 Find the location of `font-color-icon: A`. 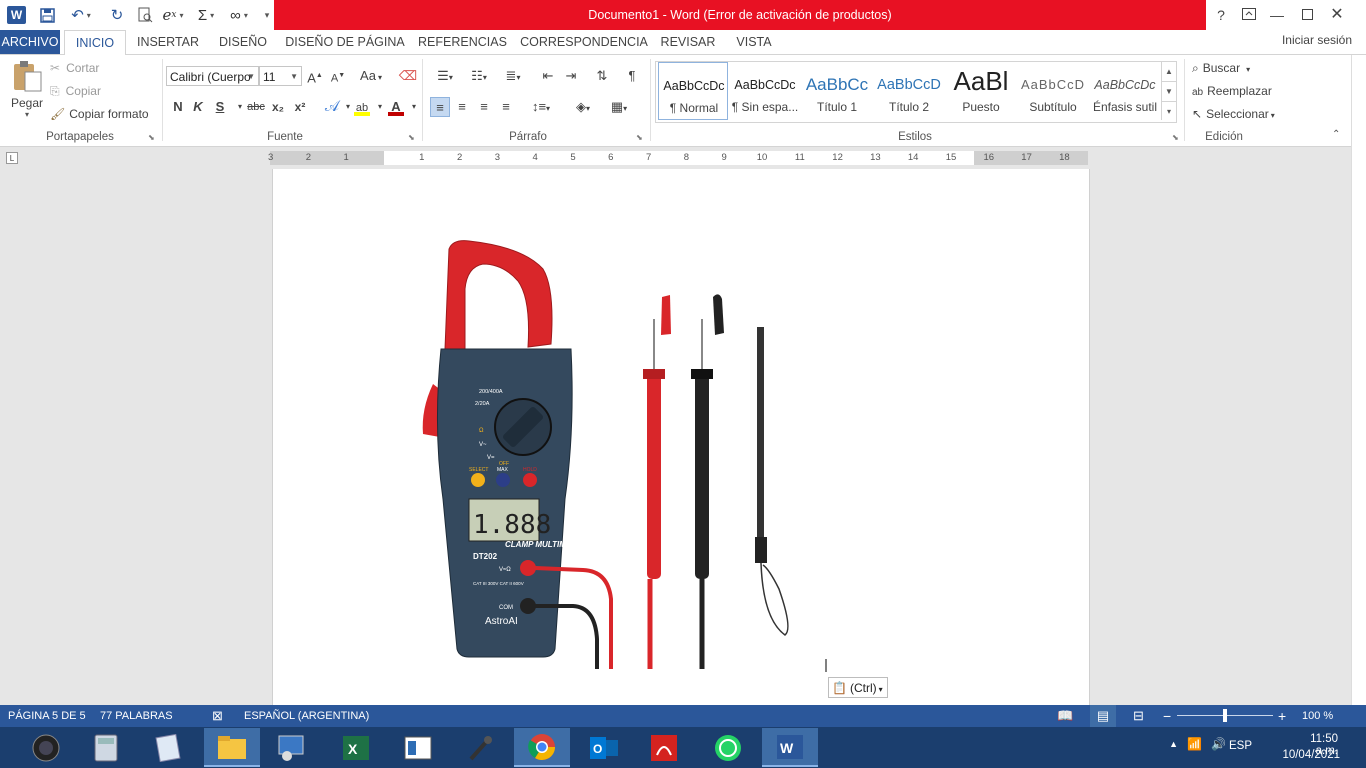

font-color-icon: A is located at coordinates (396, 107).